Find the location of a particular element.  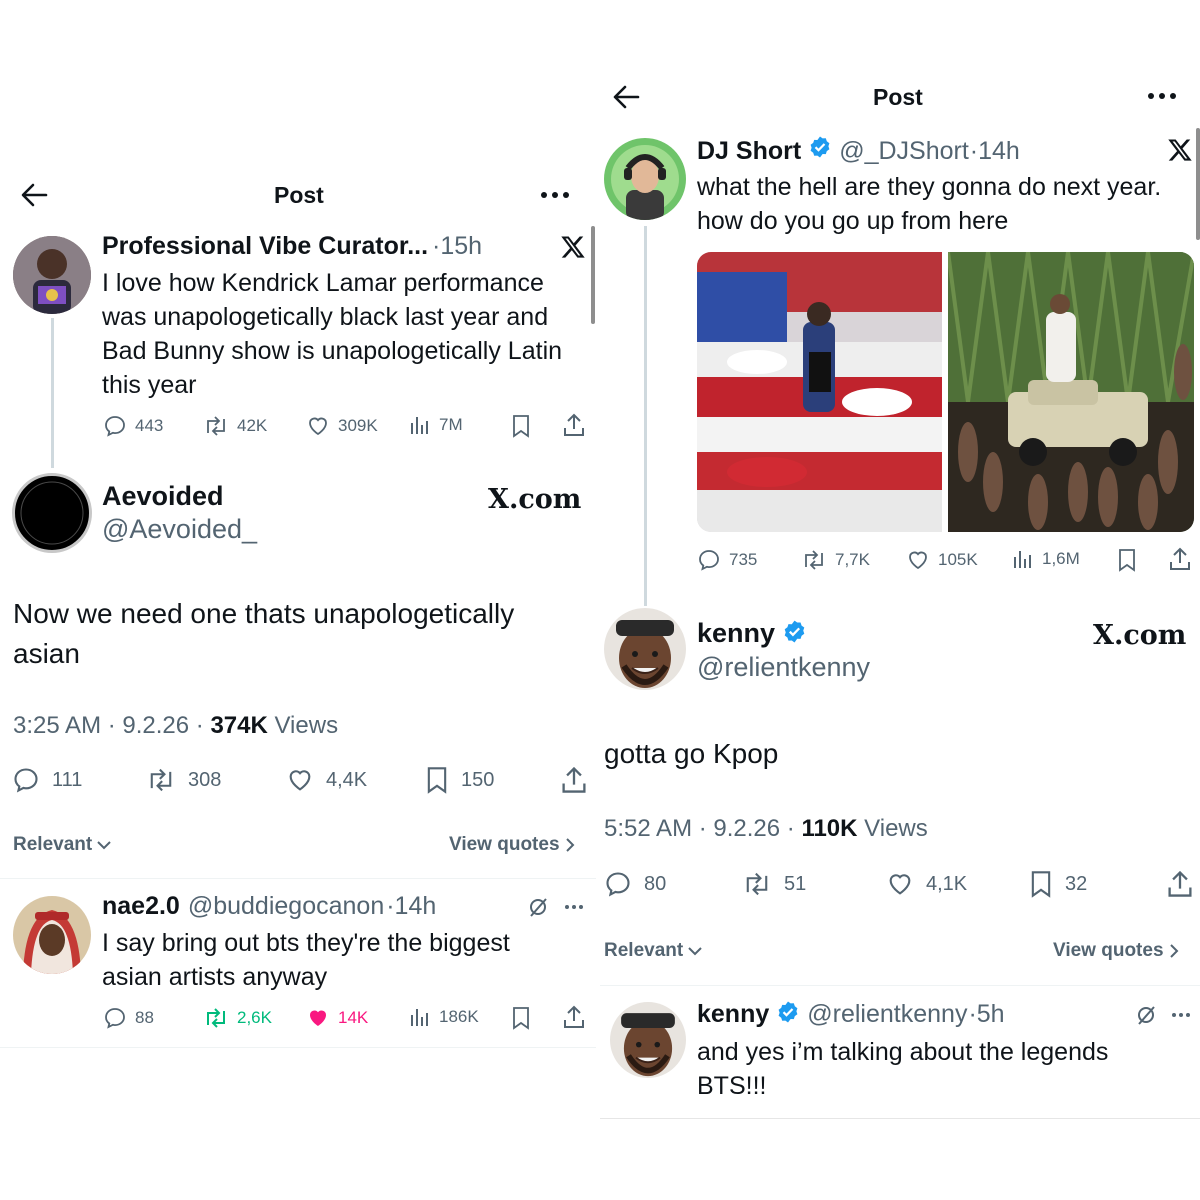

media-image-performance-stage is located at coordinates (819, 392).